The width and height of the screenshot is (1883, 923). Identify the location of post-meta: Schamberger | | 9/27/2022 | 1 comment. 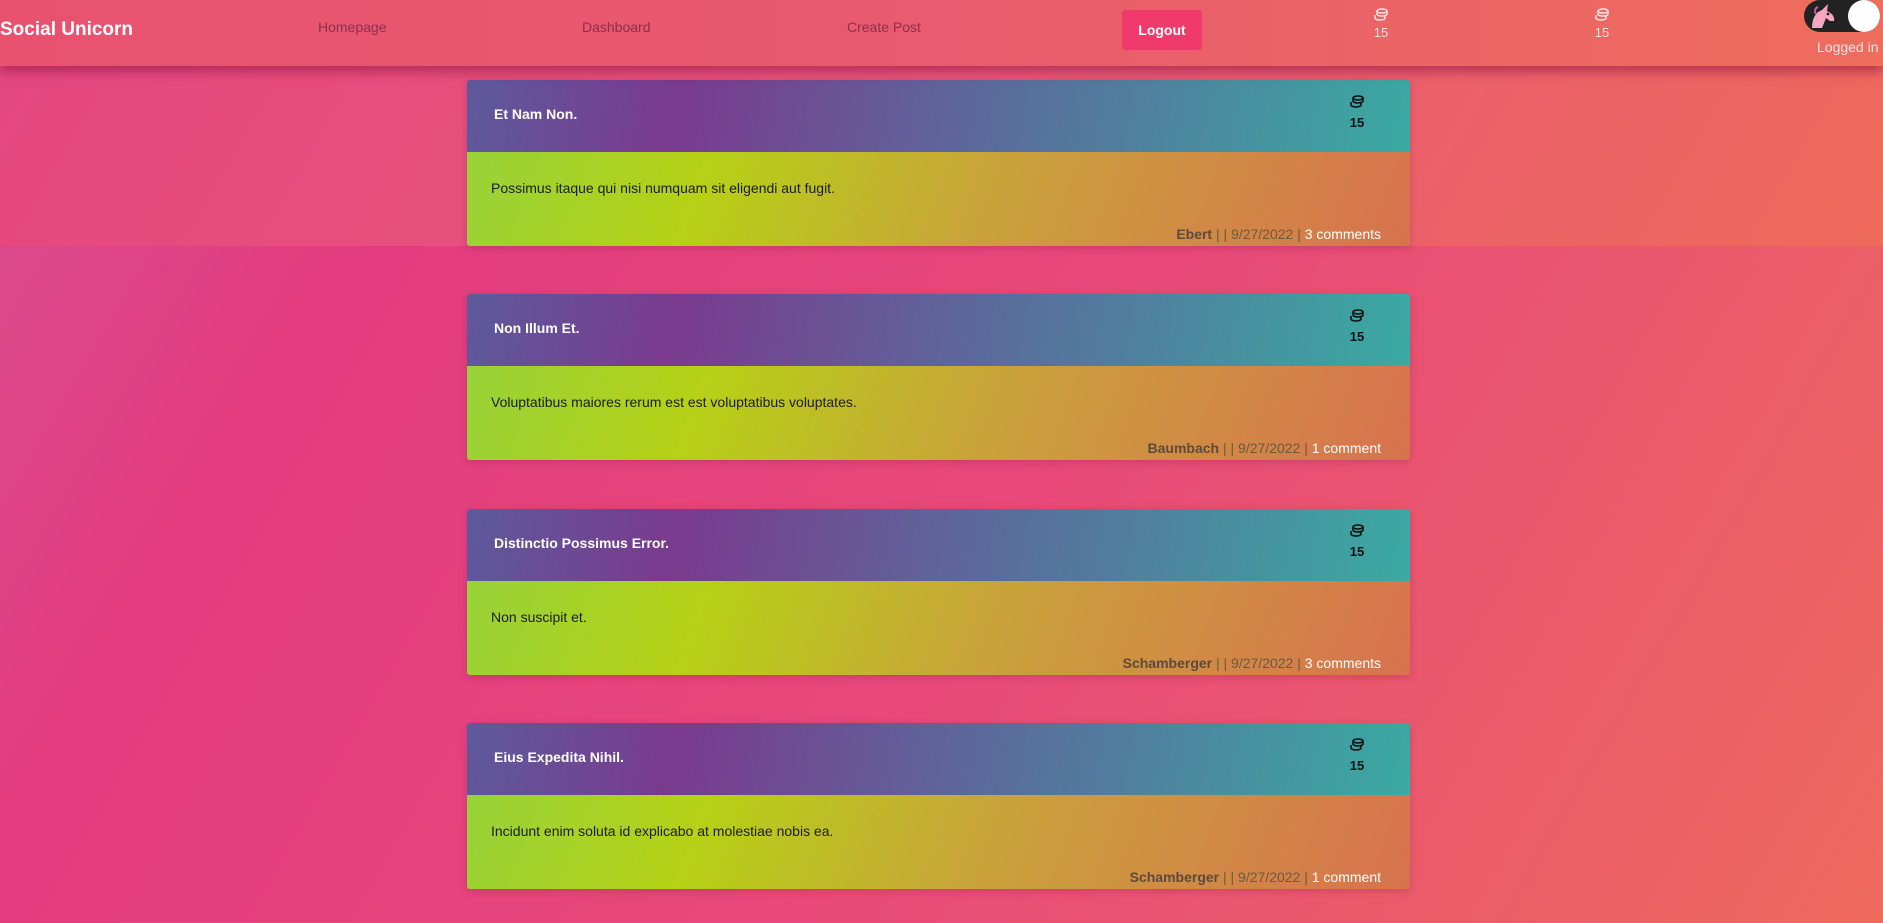
(1255, 877).